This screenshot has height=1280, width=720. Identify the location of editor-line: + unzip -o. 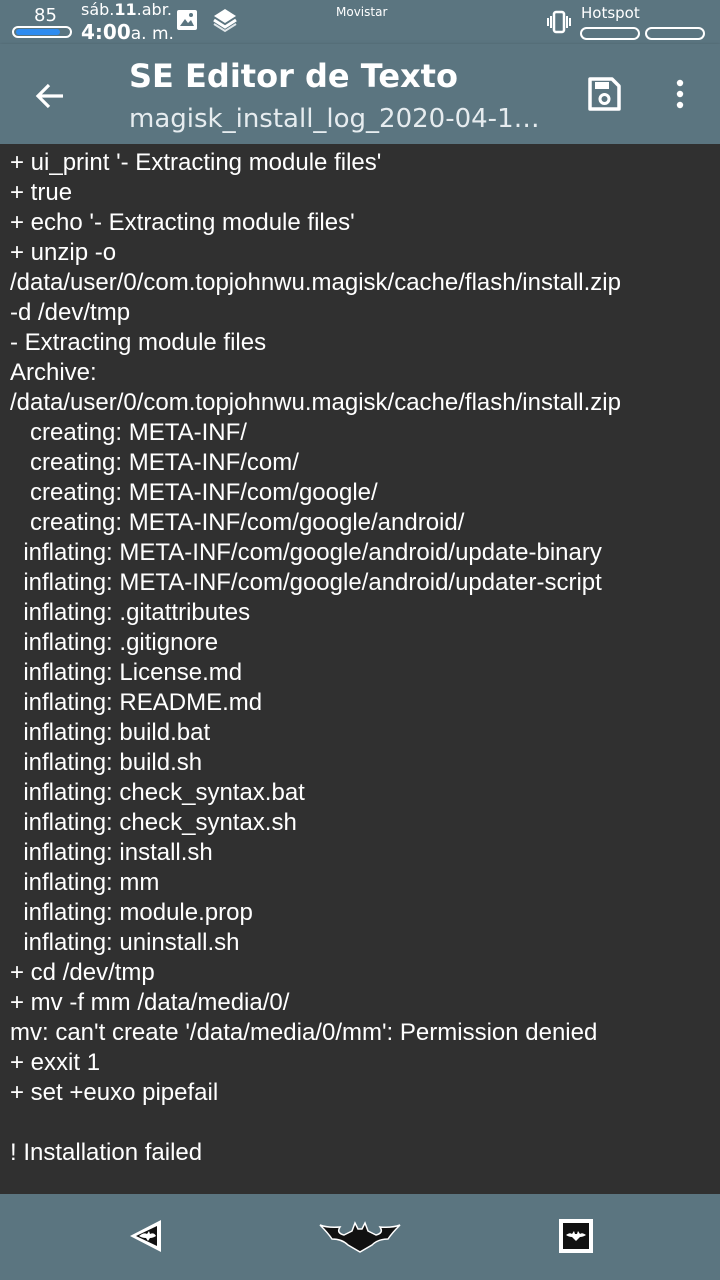
(63, 252).